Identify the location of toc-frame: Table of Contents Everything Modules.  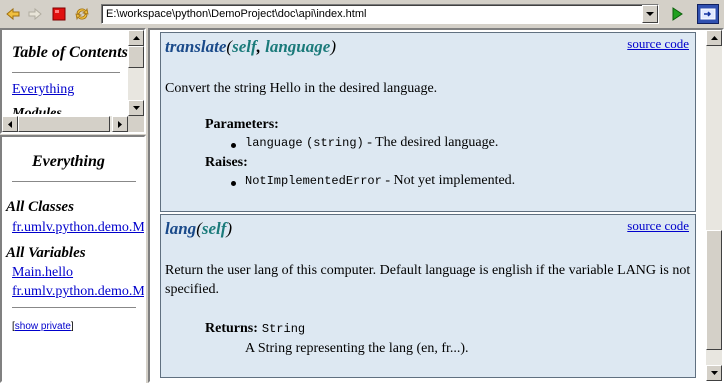
(73, 81).